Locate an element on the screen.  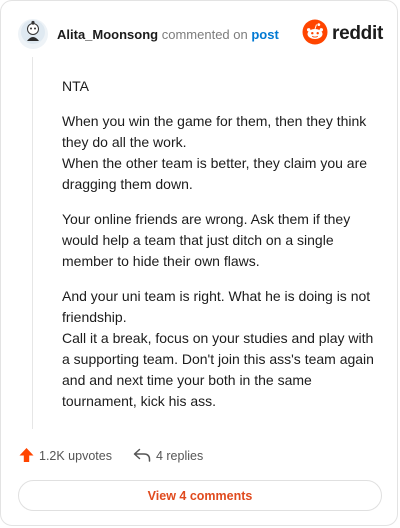
reddit-logo-icon is located at coordinates (315, 34).